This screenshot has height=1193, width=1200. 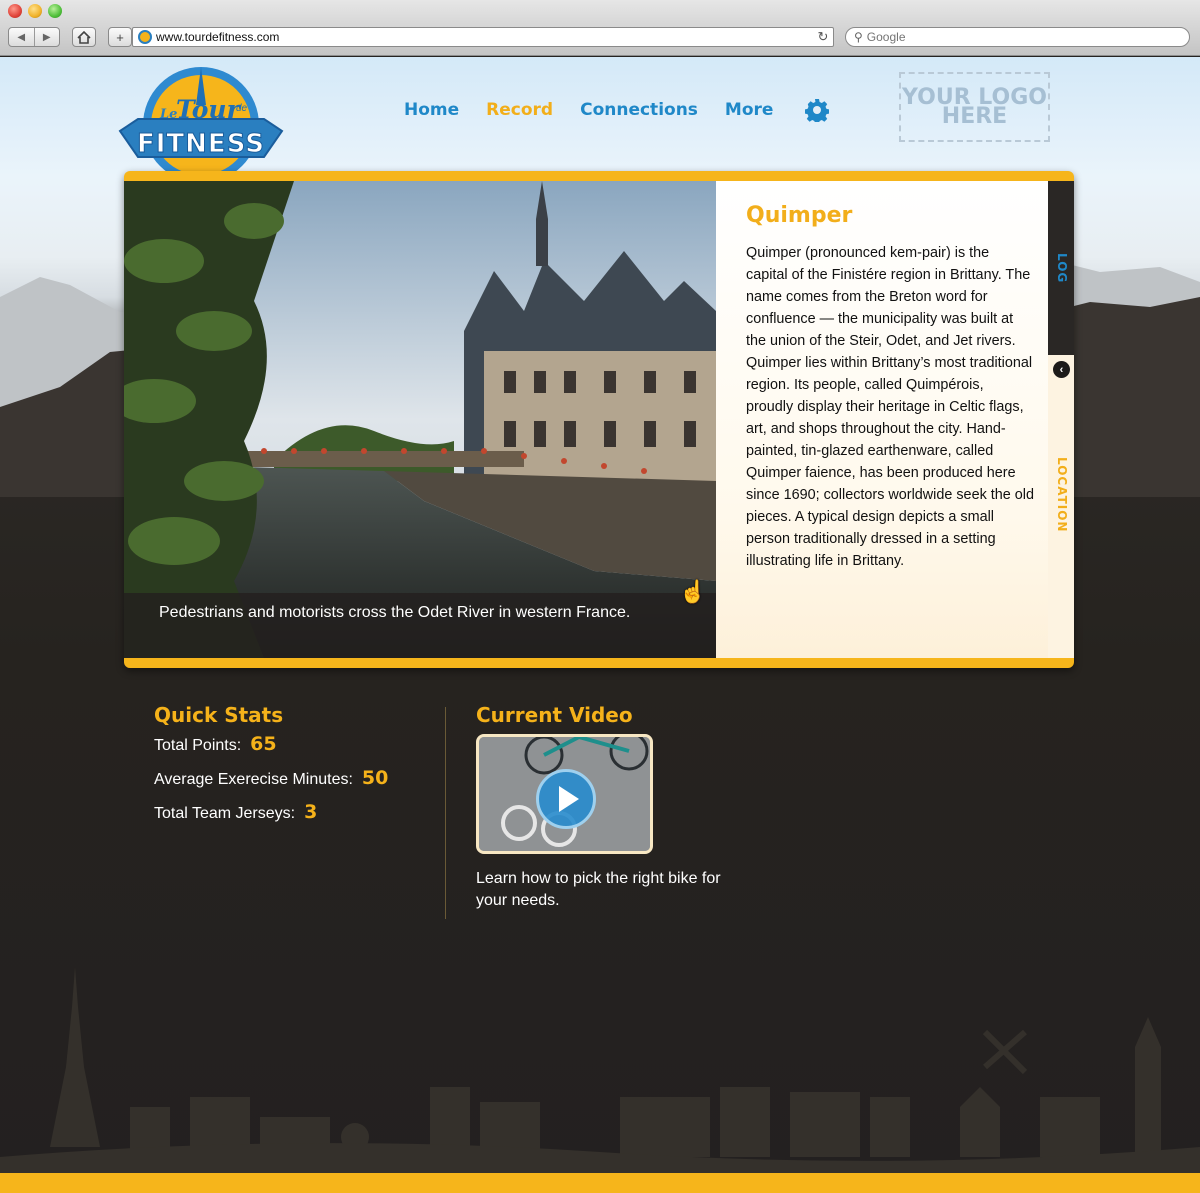 I want to click on tab-log-label: LOG, so click(x=1062, y=268).